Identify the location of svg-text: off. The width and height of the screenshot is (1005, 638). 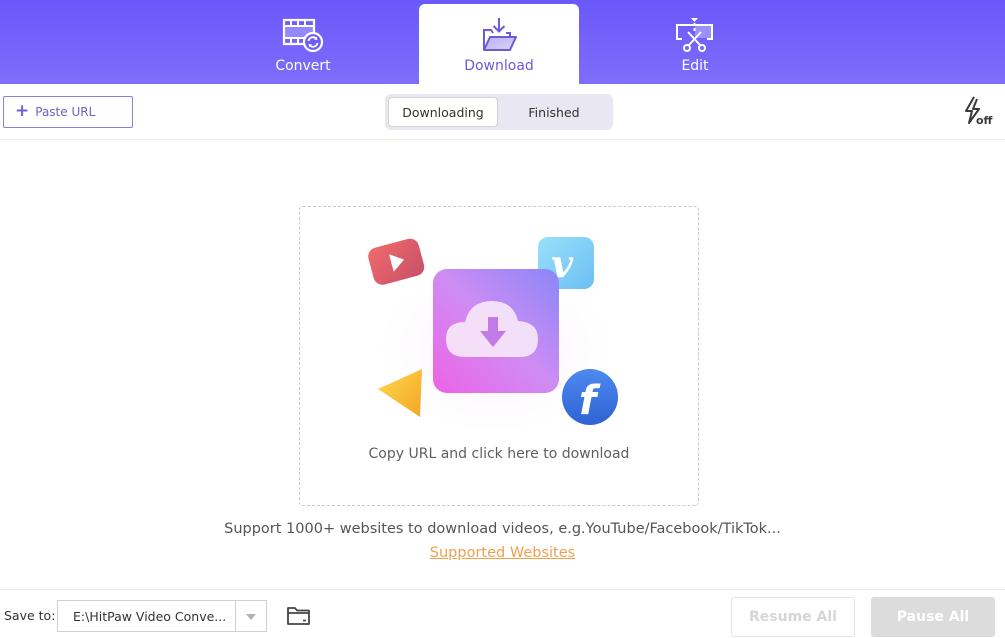
(984, 120).